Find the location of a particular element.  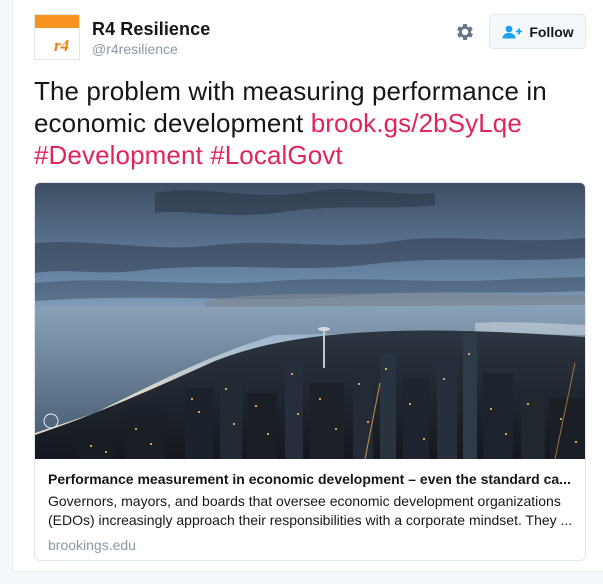

follow-label: Follow is located at coordinates (551, 31).